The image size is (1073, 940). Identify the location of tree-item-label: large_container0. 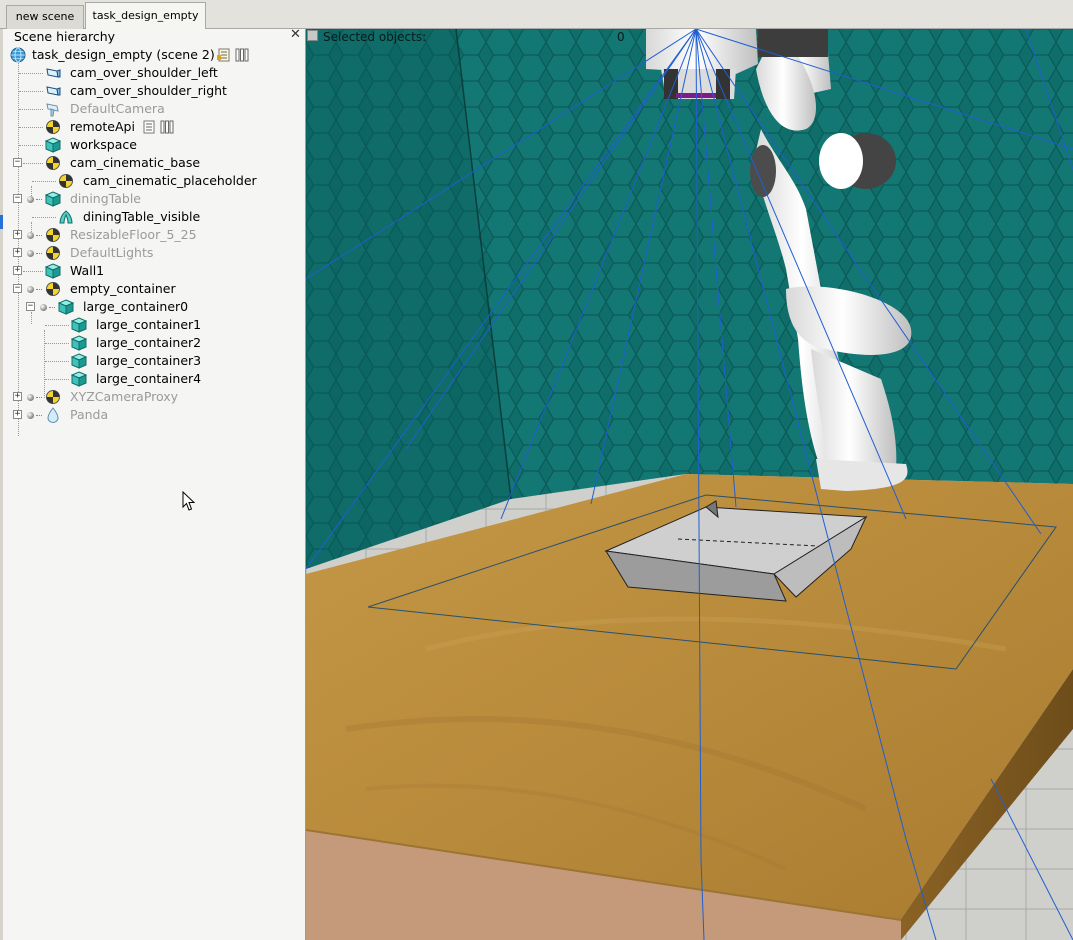
(136, 306).